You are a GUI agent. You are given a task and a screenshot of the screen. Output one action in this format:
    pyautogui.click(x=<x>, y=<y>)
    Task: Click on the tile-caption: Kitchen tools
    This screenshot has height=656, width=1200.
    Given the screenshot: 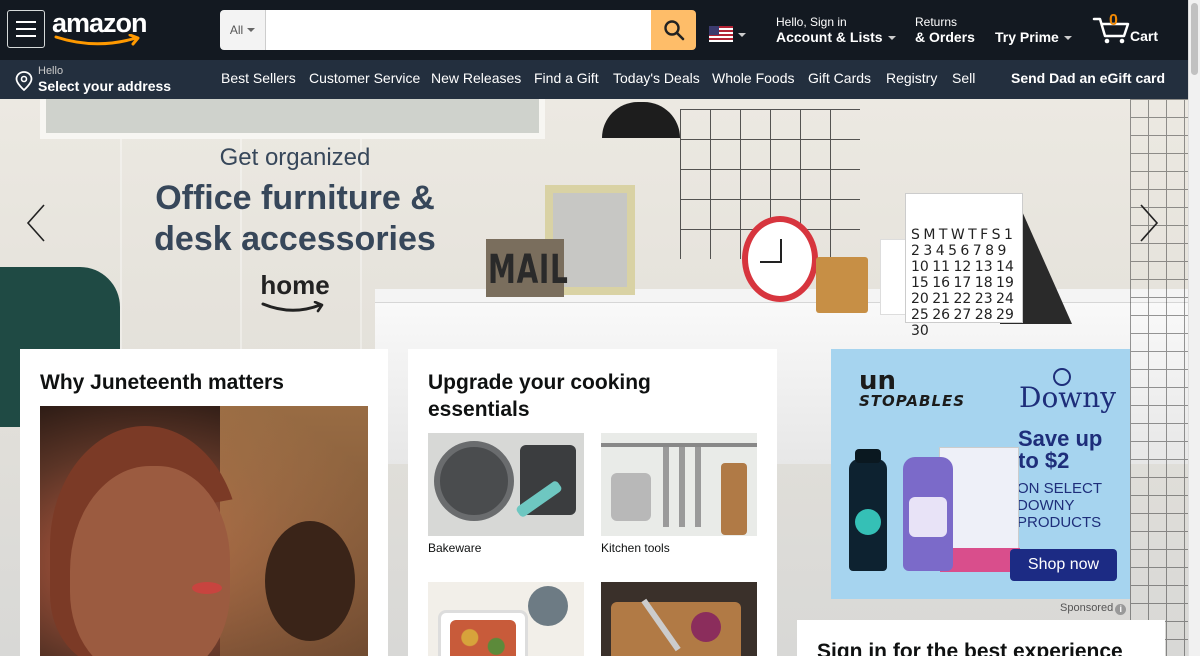 What is the action you would take?
    pyautogui.click(x=635, y=548)
    